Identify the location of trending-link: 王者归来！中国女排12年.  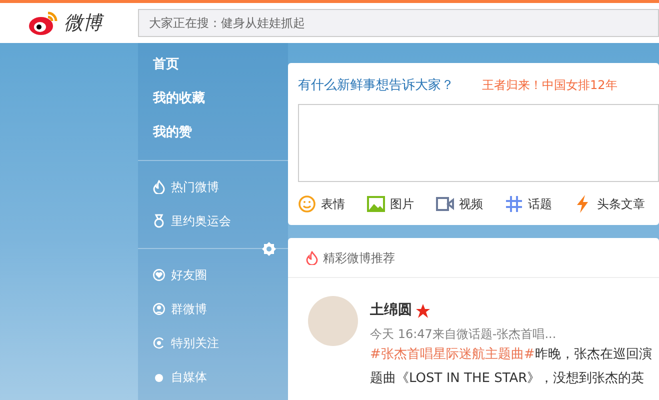
(550, 86).